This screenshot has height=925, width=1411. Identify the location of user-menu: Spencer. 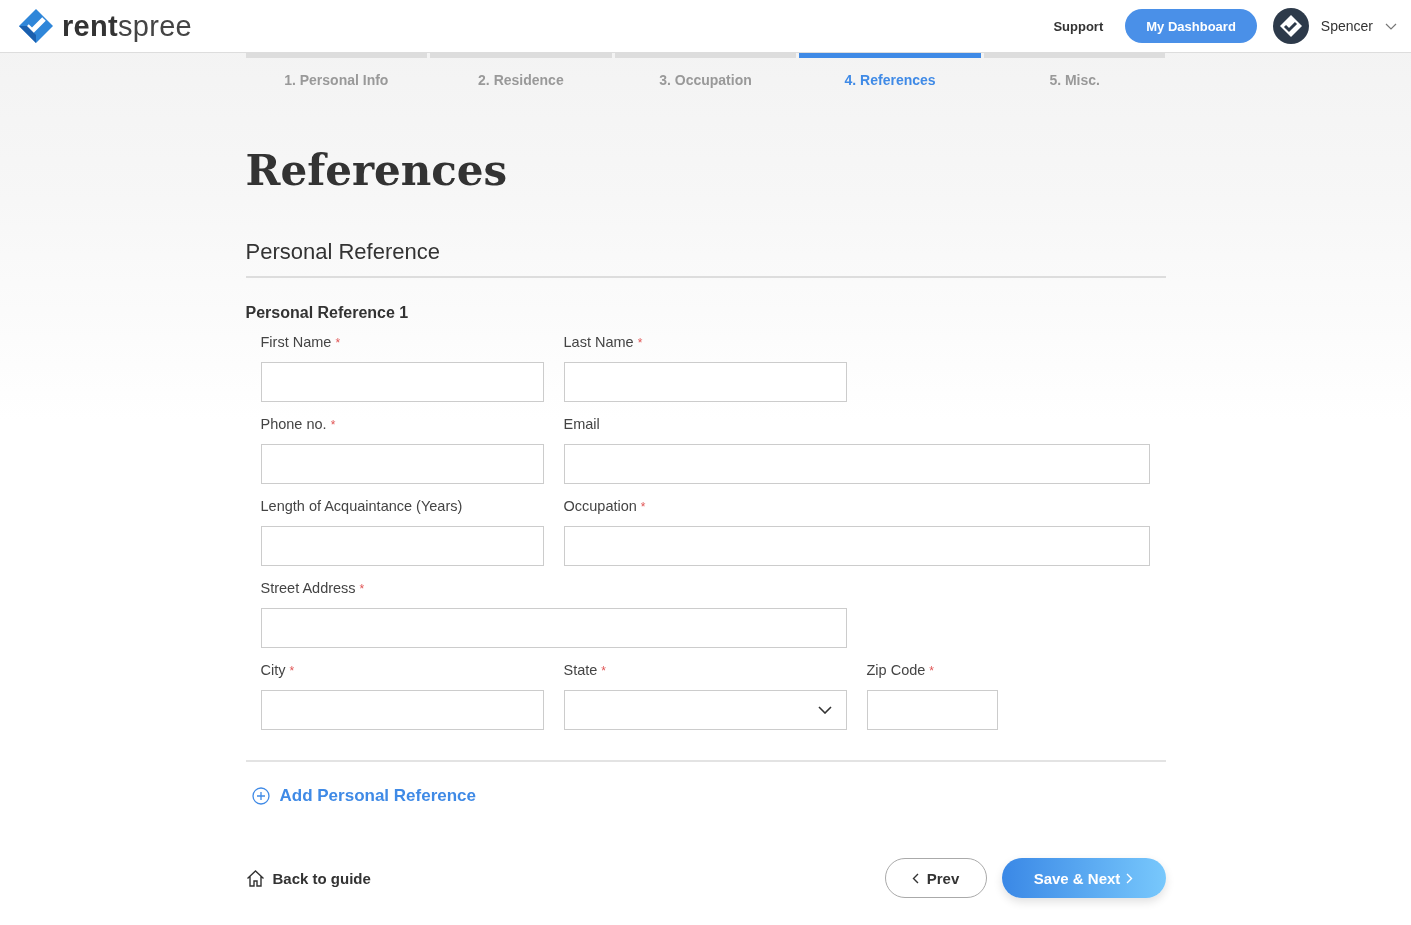
(1334, 26).